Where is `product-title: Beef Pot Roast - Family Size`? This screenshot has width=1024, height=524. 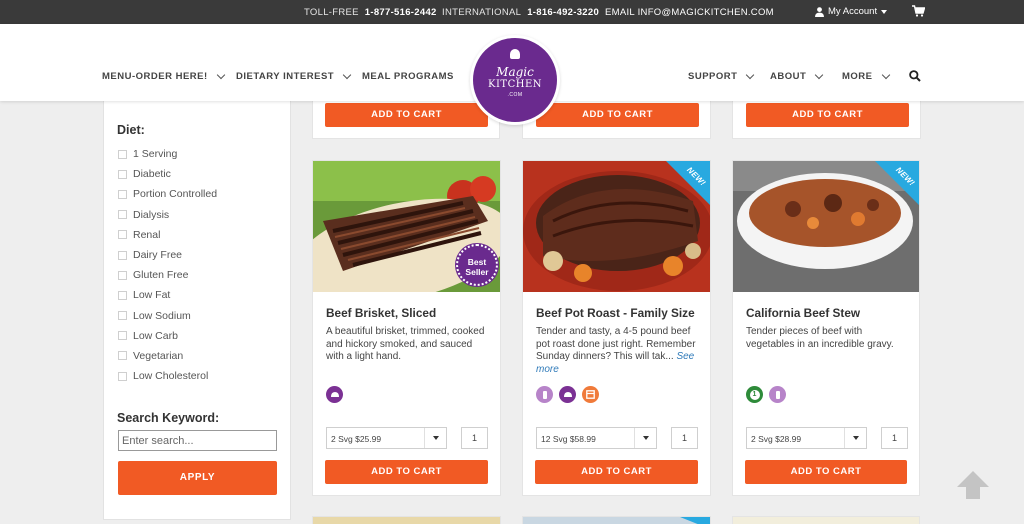
product-title: Beef Pot Roast - Family Size is located at coordinates (615, 313).